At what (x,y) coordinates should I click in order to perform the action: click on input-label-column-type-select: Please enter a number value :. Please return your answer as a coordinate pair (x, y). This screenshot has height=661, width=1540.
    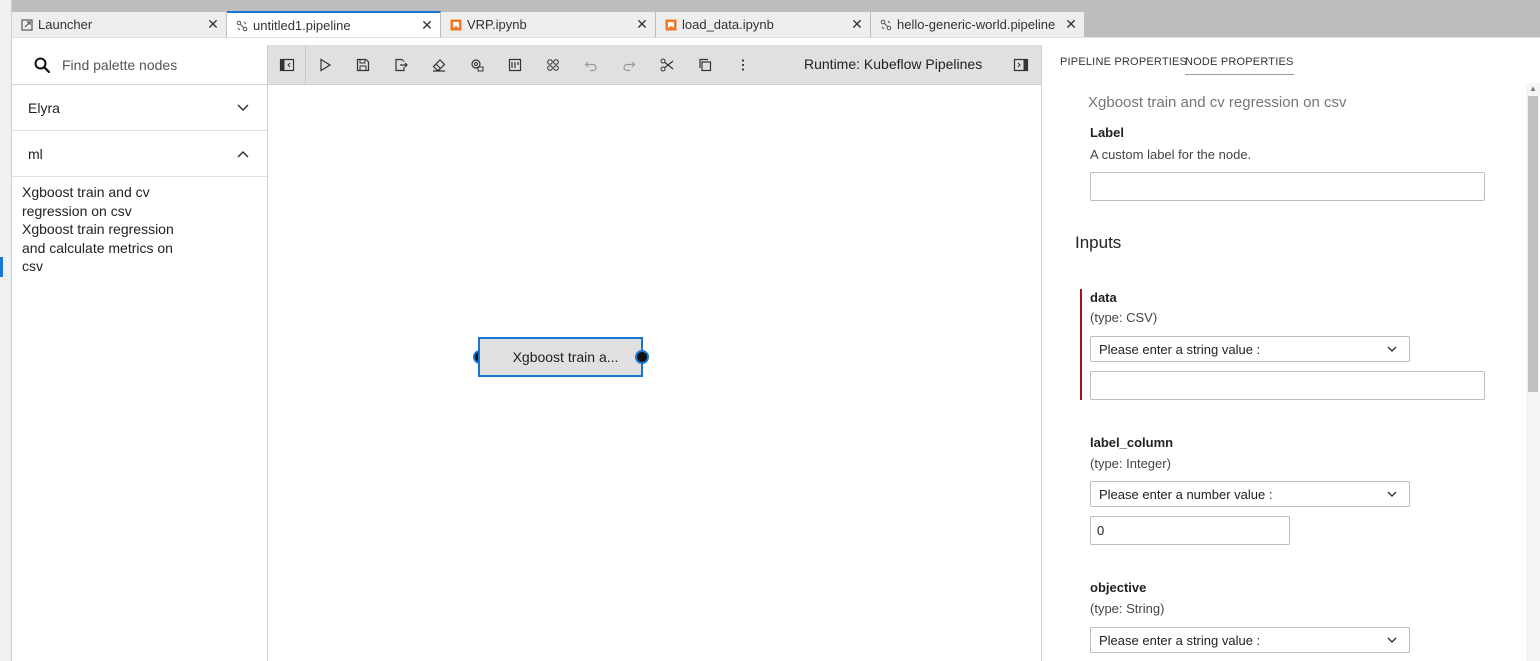
    Looking at the image, I should click on (1250, 494).